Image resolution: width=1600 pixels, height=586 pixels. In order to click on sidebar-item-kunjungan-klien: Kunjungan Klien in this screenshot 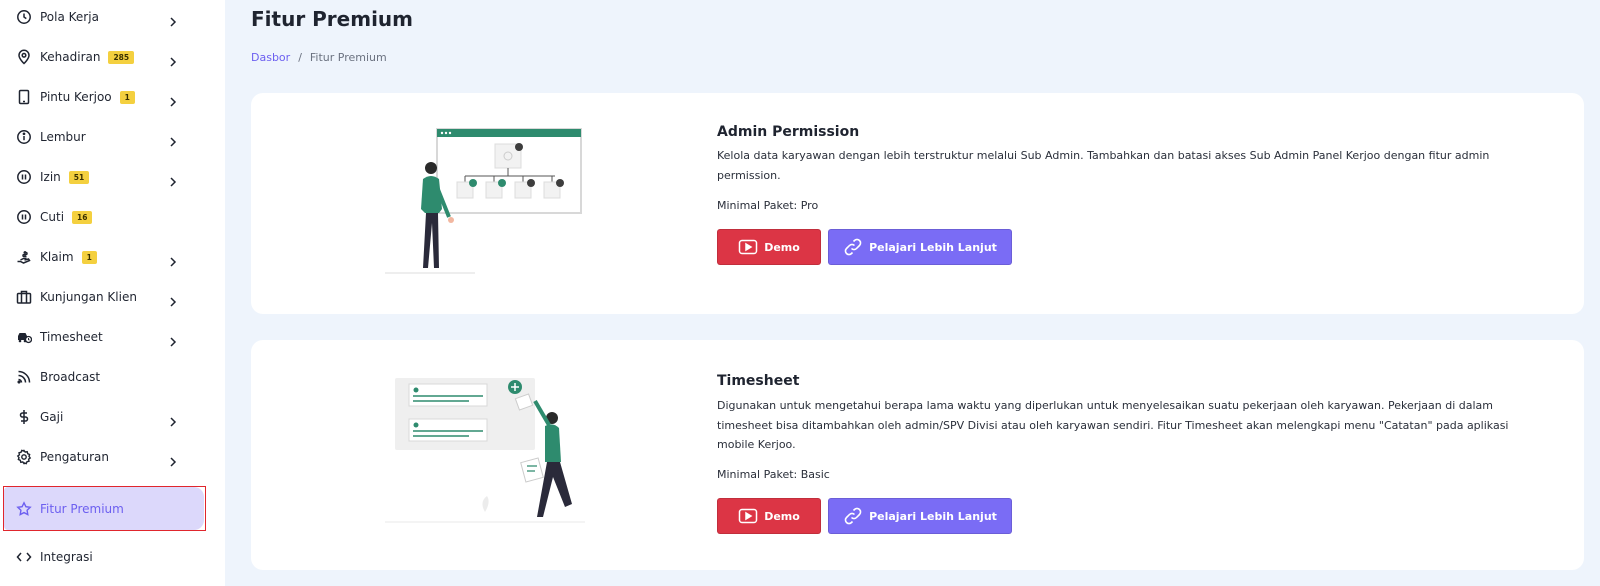, I will do `click(112, 297)`.